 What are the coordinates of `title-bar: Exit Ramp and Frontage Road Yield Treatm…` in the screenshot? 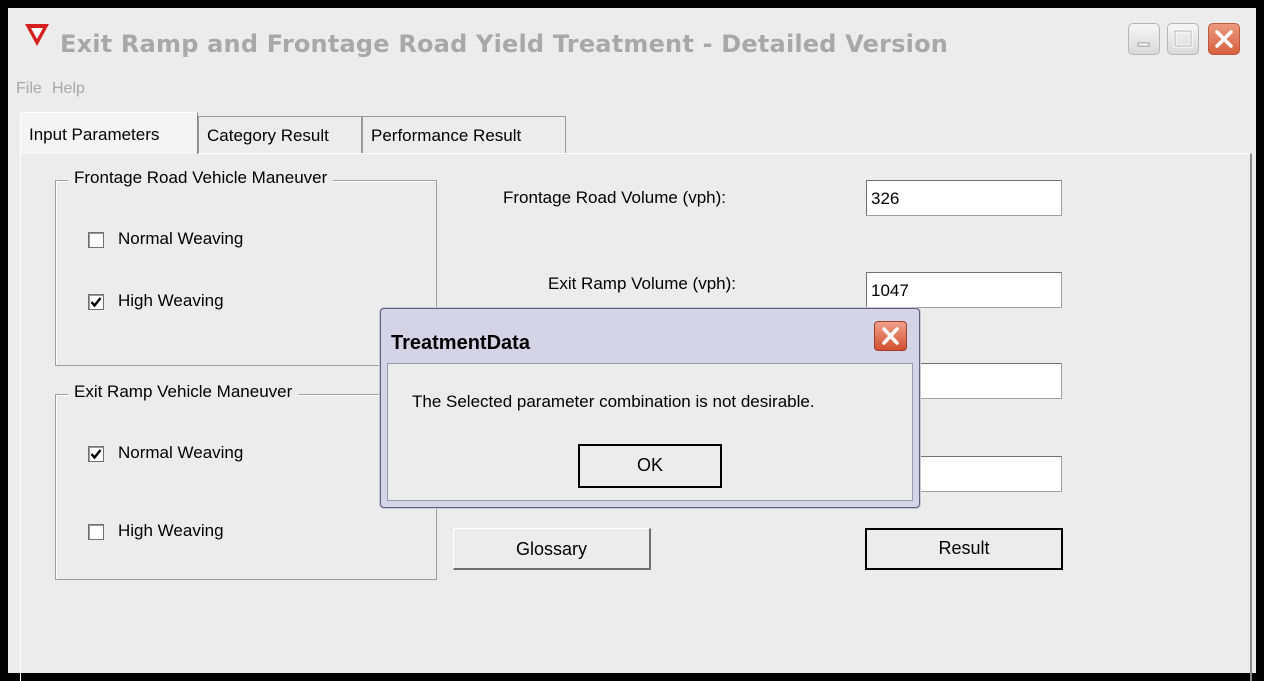 It's located at (632, 39).